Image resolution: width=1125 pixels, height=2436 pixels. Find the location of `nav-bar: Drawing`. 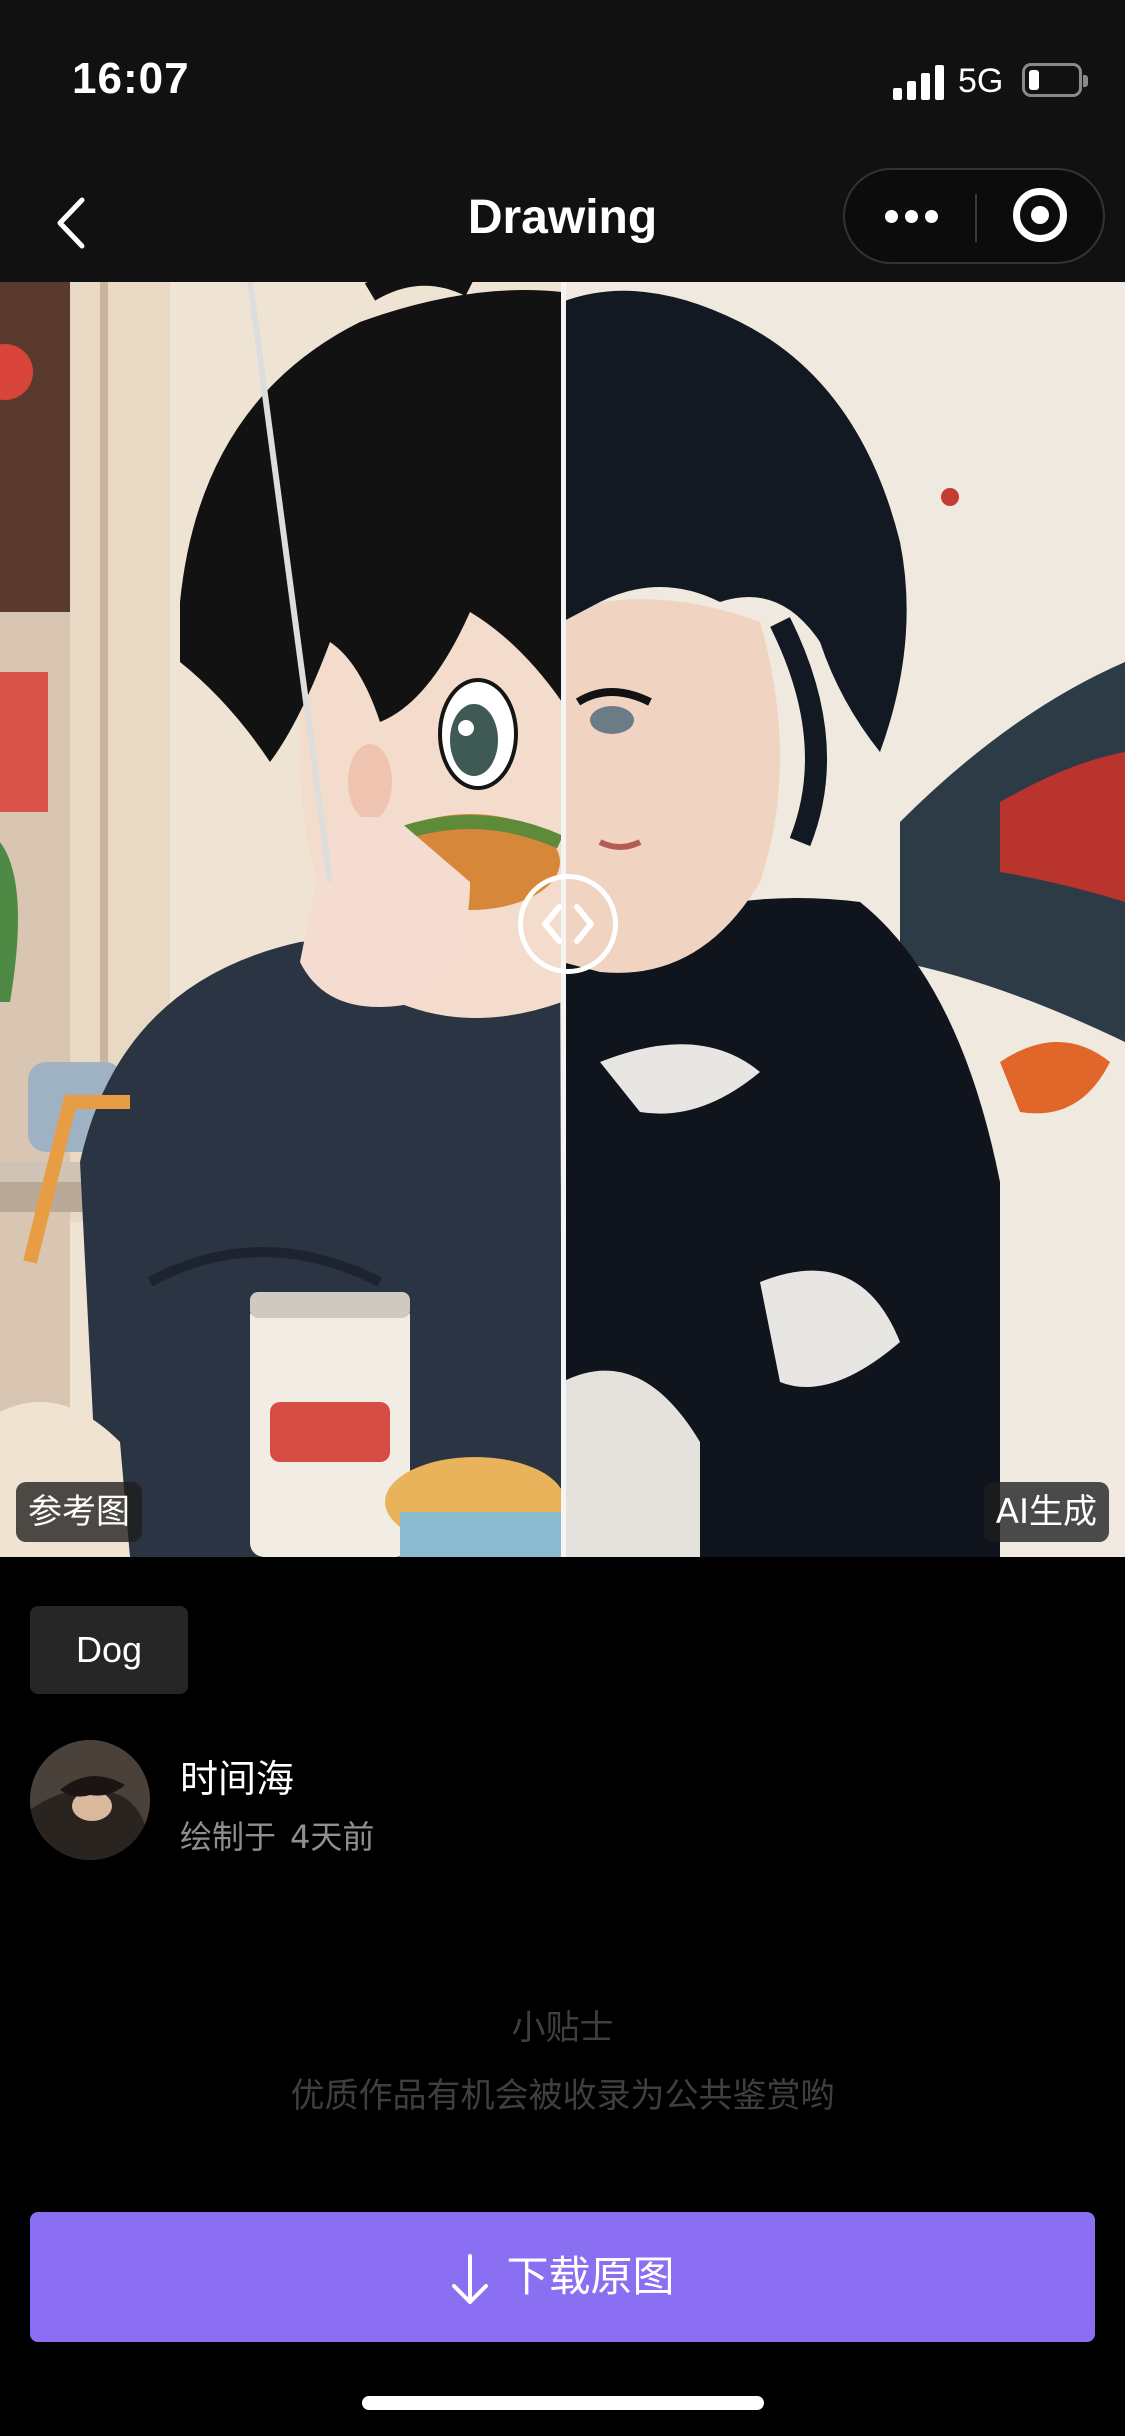

nav-bar: Drawing is located at coordinates (562, 225).